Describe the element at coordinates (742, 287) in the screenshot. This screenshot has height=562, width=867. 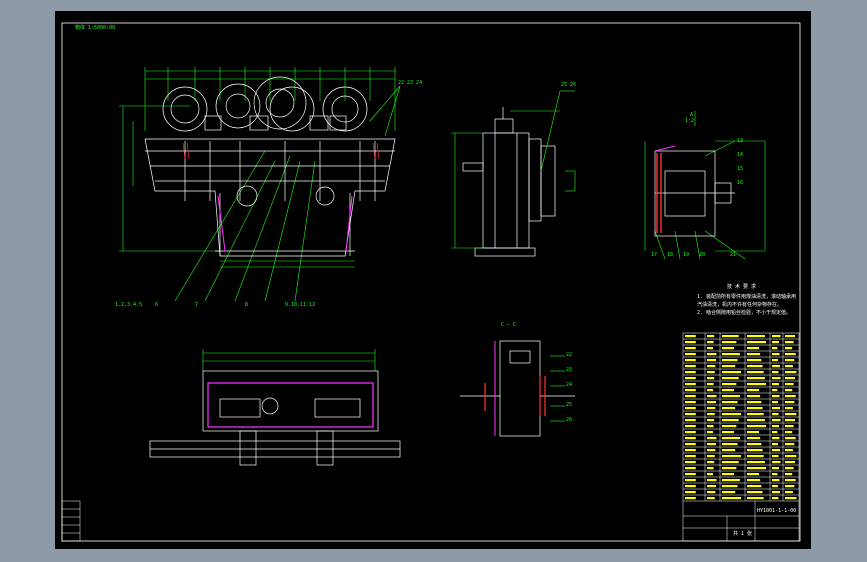
I see `tech-notes-title: 技 术 要 求` at that location.